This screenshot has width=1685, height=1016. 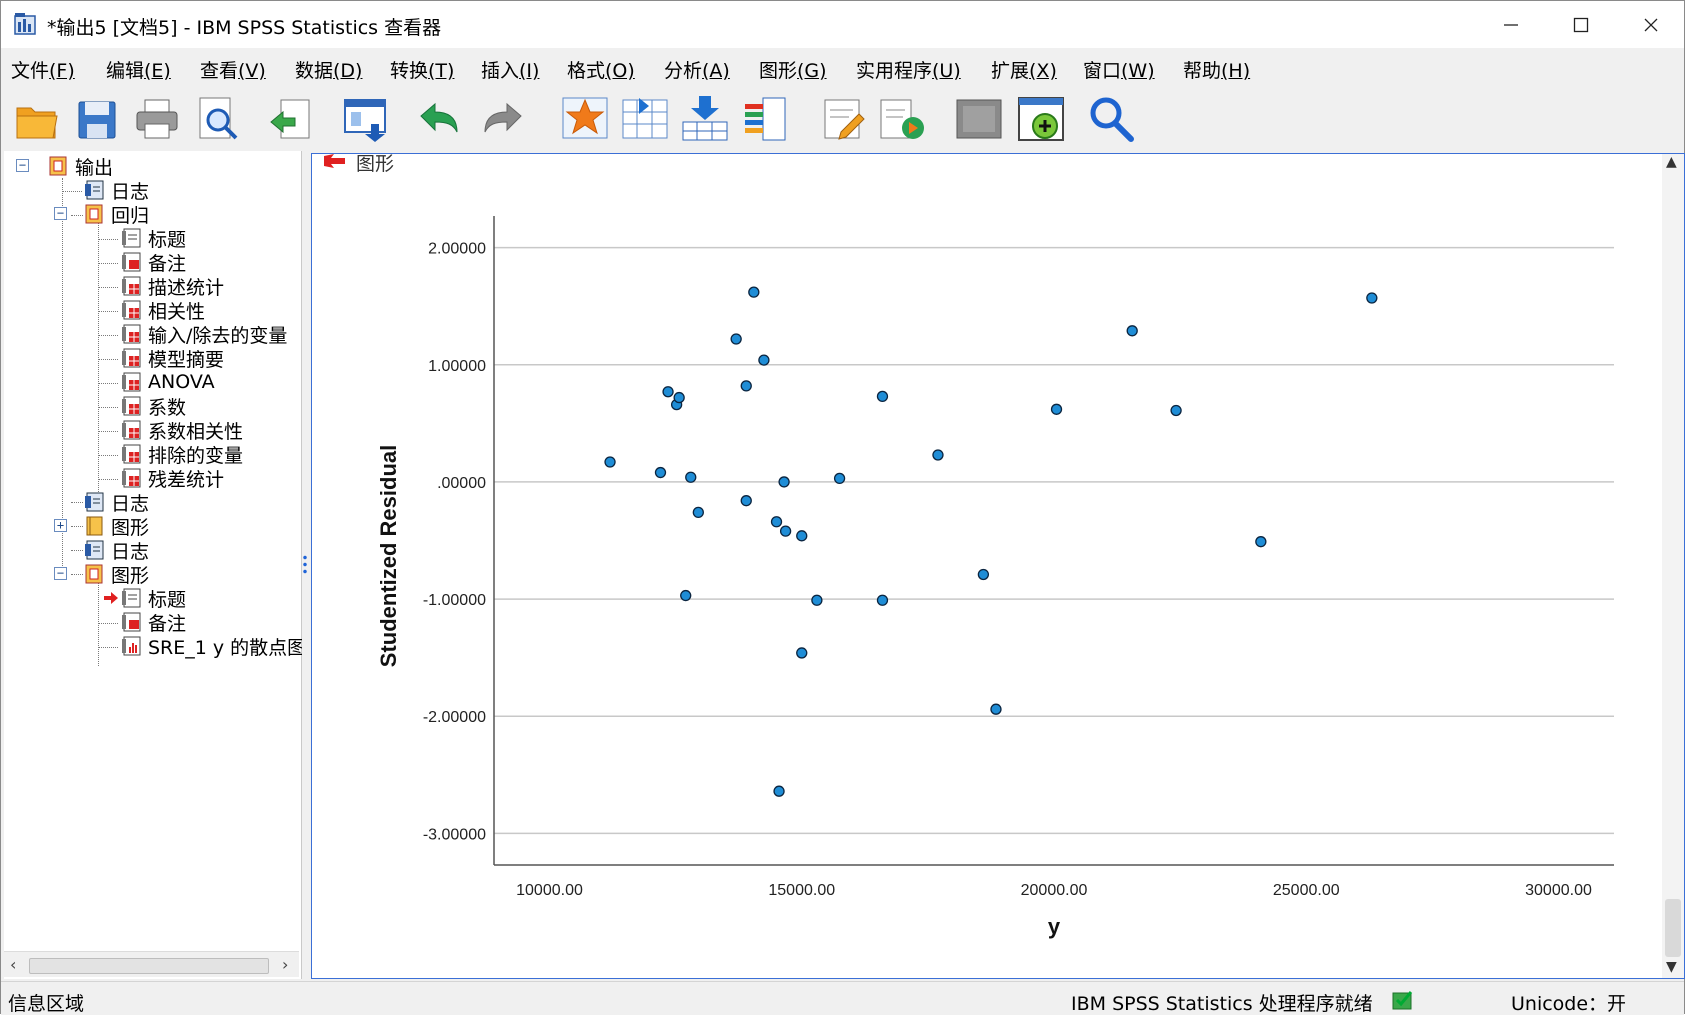 What do you see at coordinates (130, 215) in the screenshot?
I see `tree-node-label: 回归` at bounding box center [130, 215].